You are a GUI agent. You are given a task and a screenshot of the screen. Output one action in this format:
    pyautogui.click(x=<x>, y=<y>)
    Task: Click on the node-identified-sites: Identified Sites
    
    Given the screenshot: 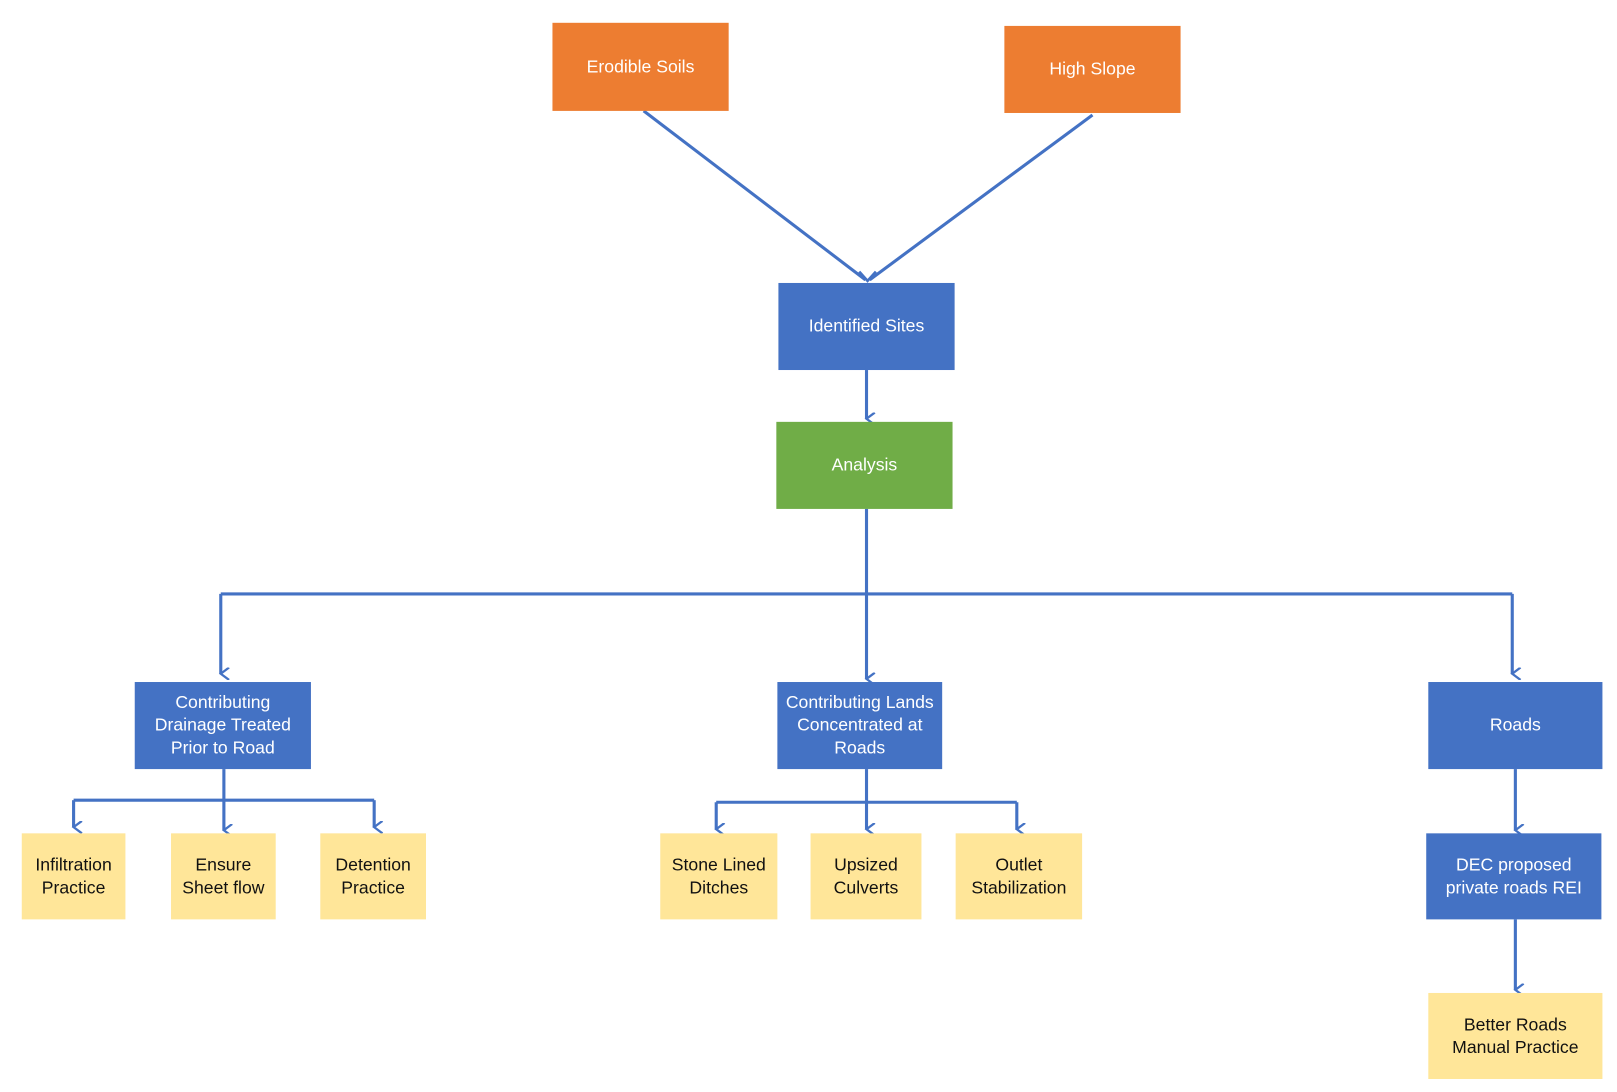 What is the action you would take?
    pyautogui.click(x=866, y=326)
    